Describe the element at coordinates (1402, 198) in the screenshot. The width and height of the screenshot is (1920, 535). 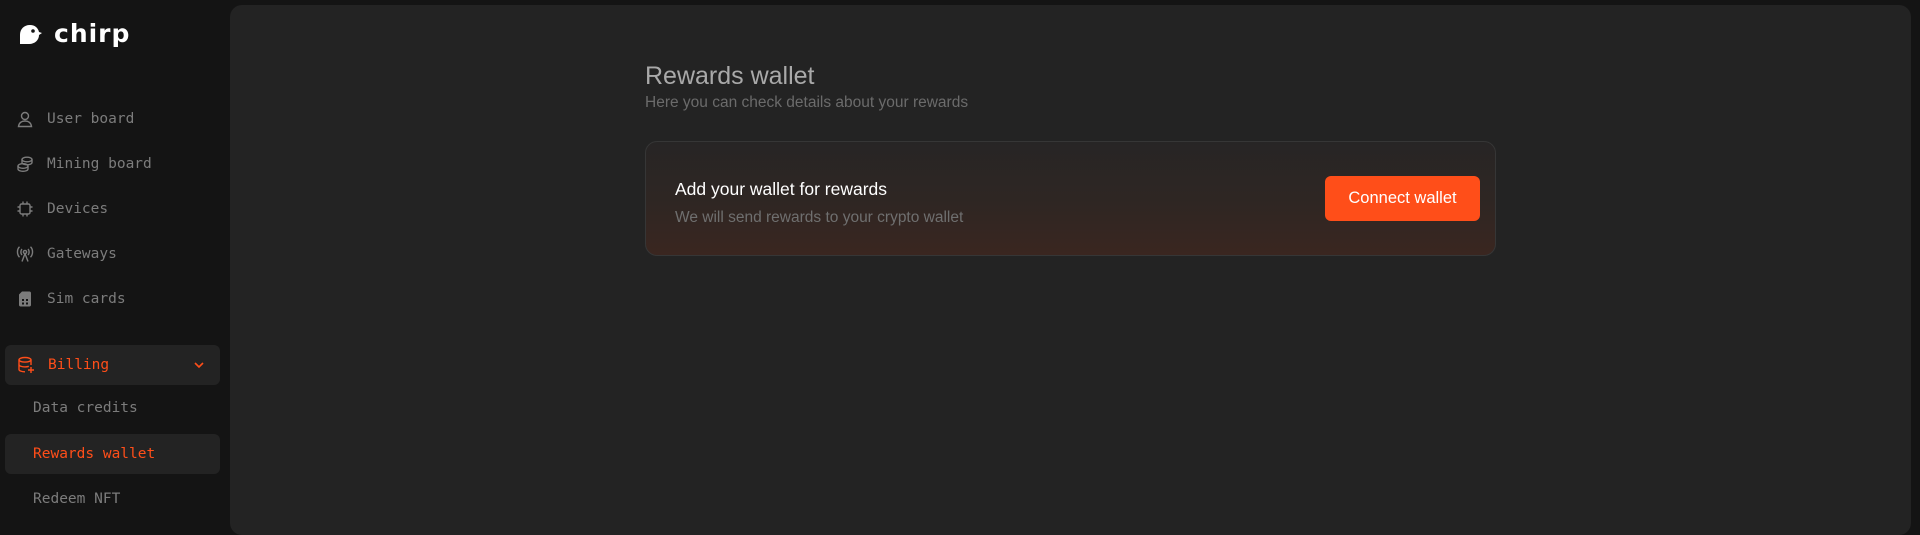
I see `connect-wallet-button: Connect wallet` at that location.